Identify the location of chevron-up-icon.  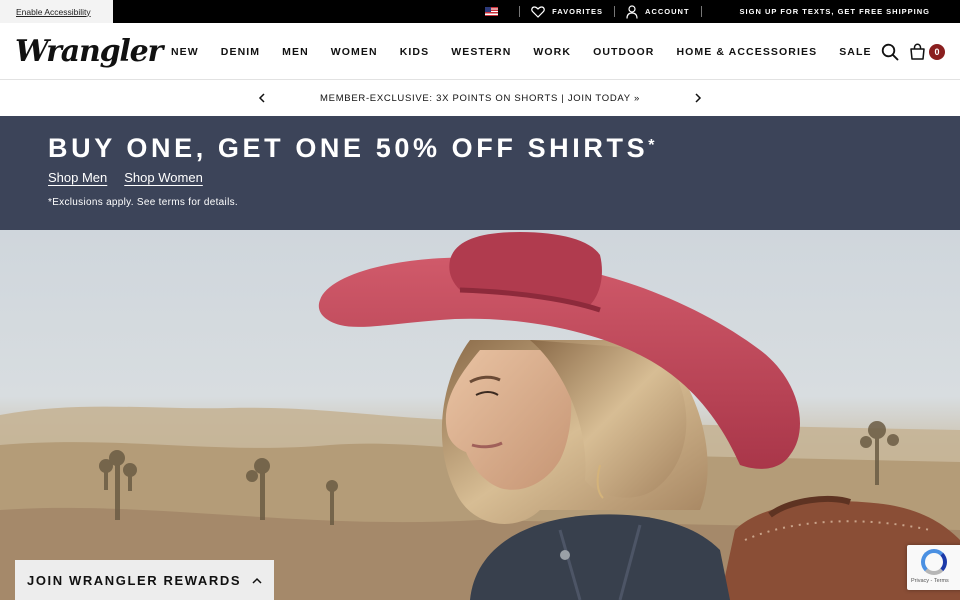
(257, 580).